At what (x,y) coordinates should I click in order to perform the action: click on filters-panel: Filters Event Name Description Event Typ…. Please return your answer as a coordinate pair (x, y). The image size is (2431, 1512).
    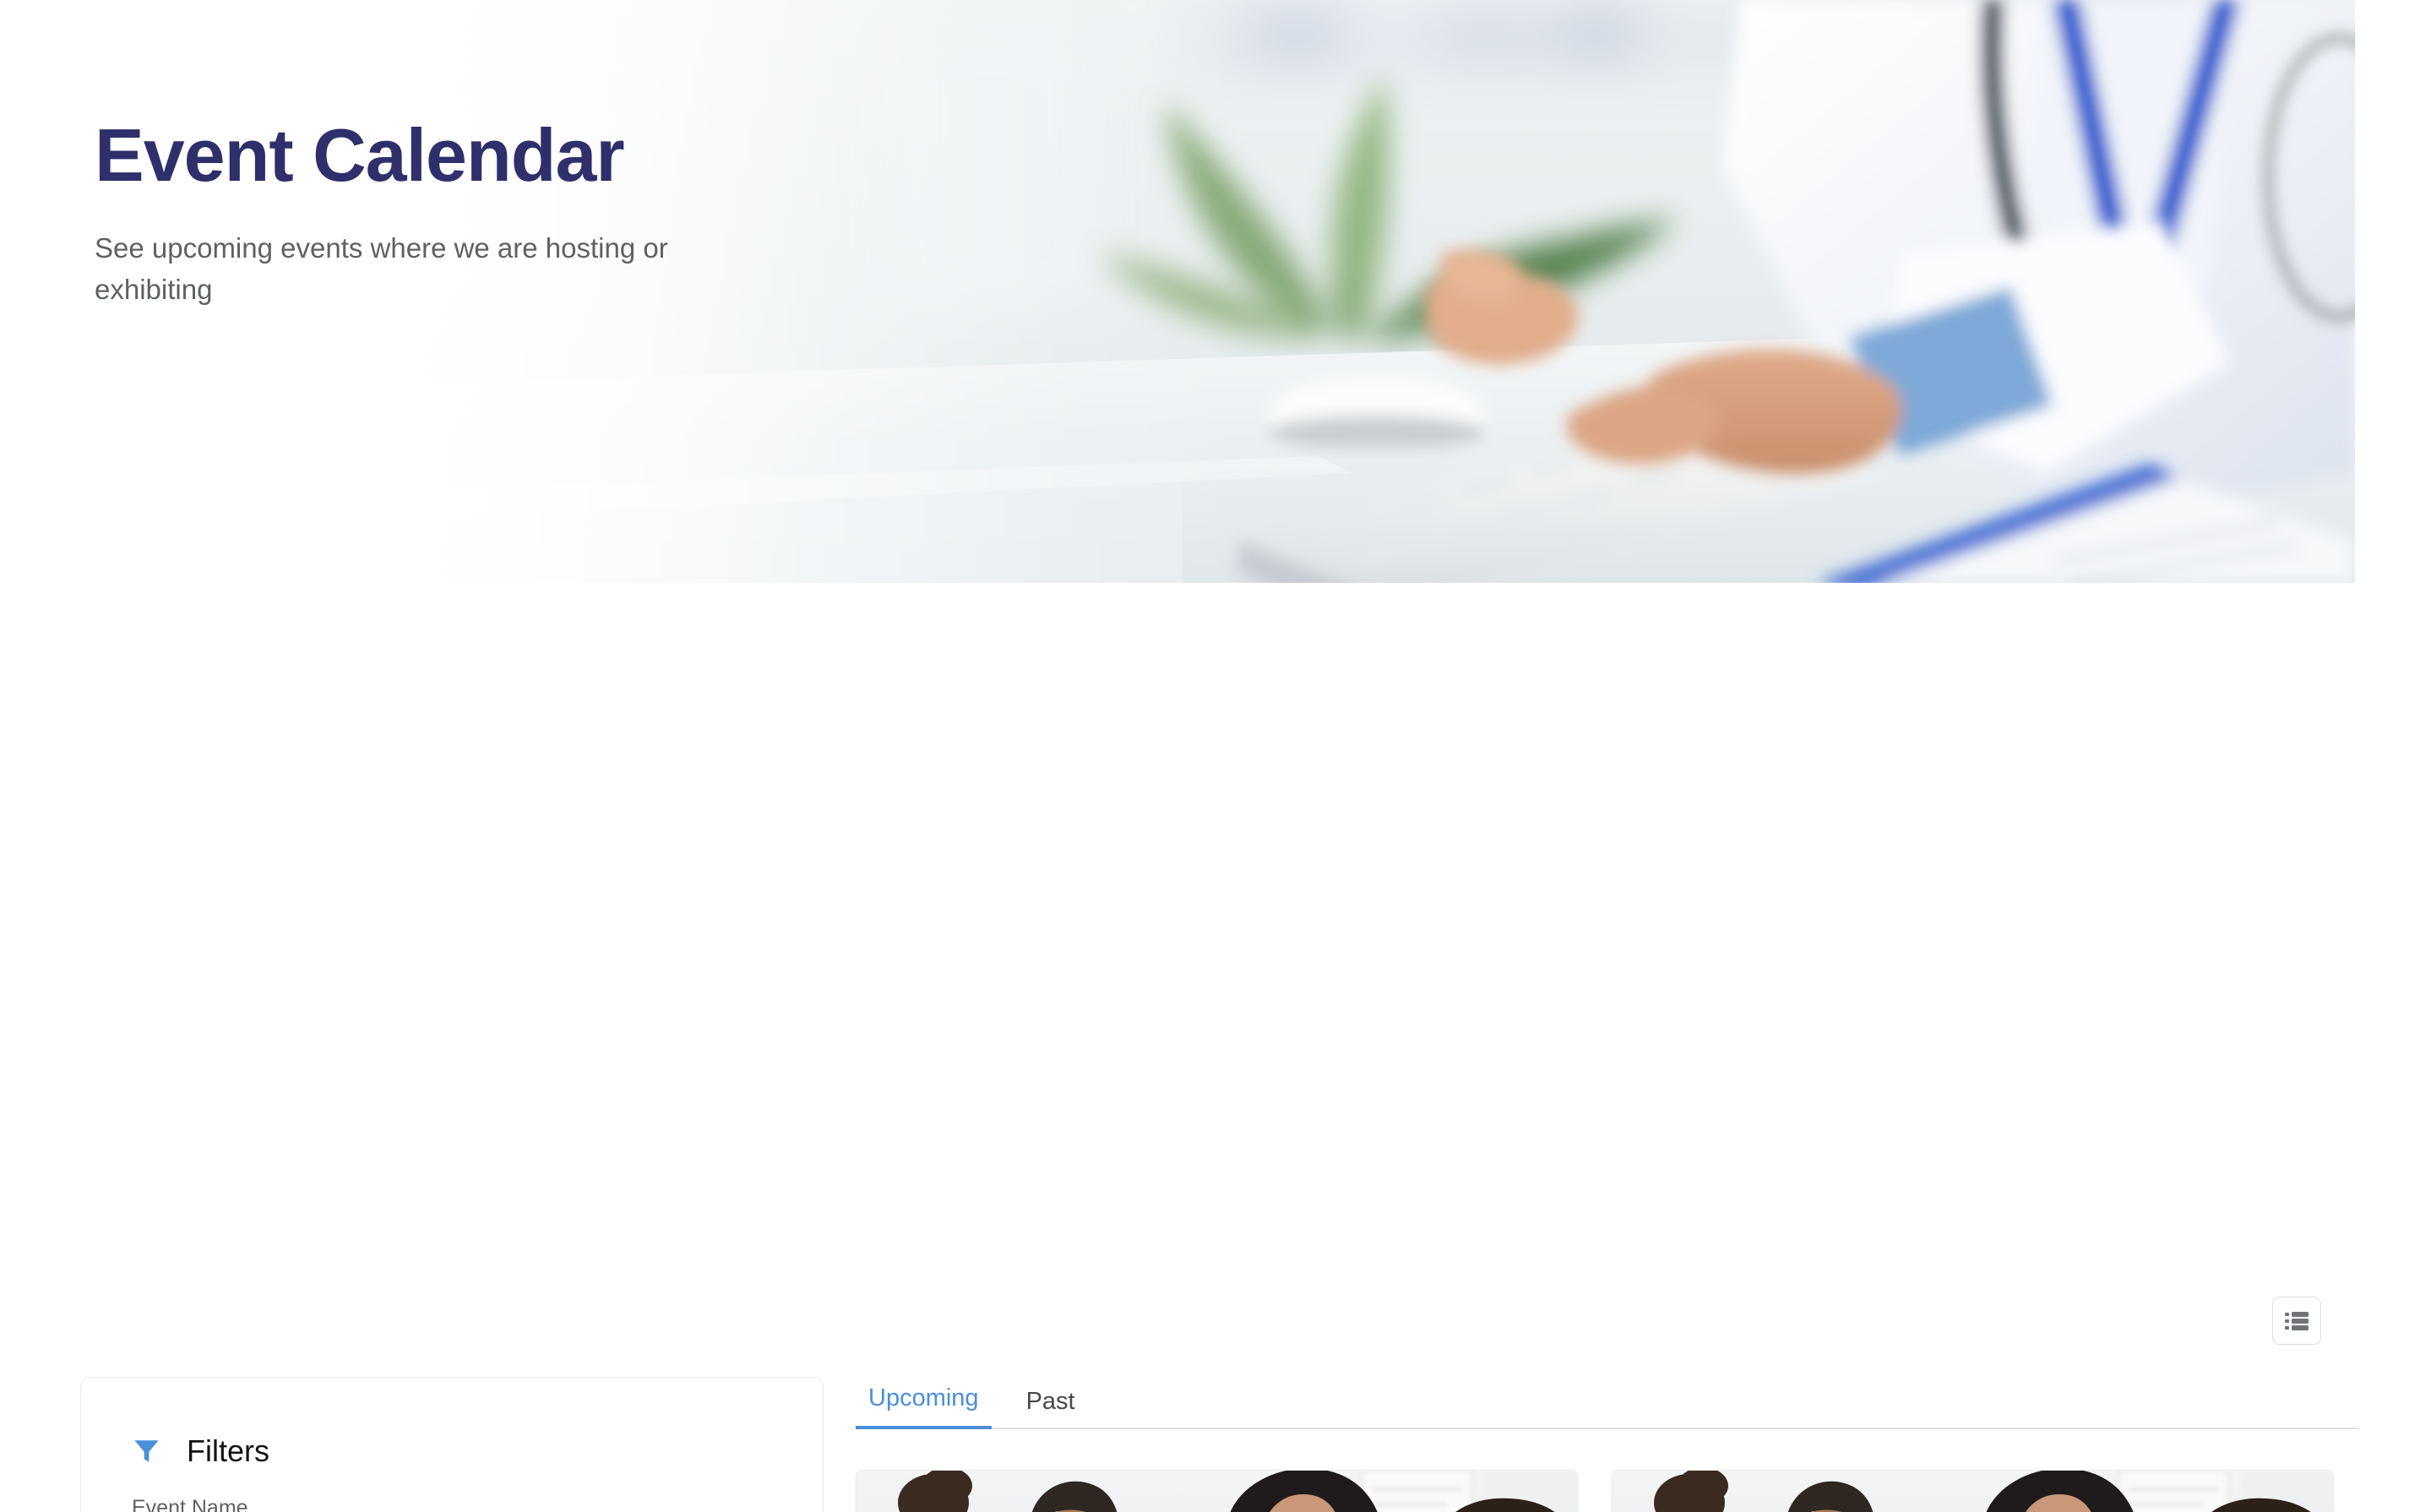
    Looking at the image, I should click on (452, 1444).